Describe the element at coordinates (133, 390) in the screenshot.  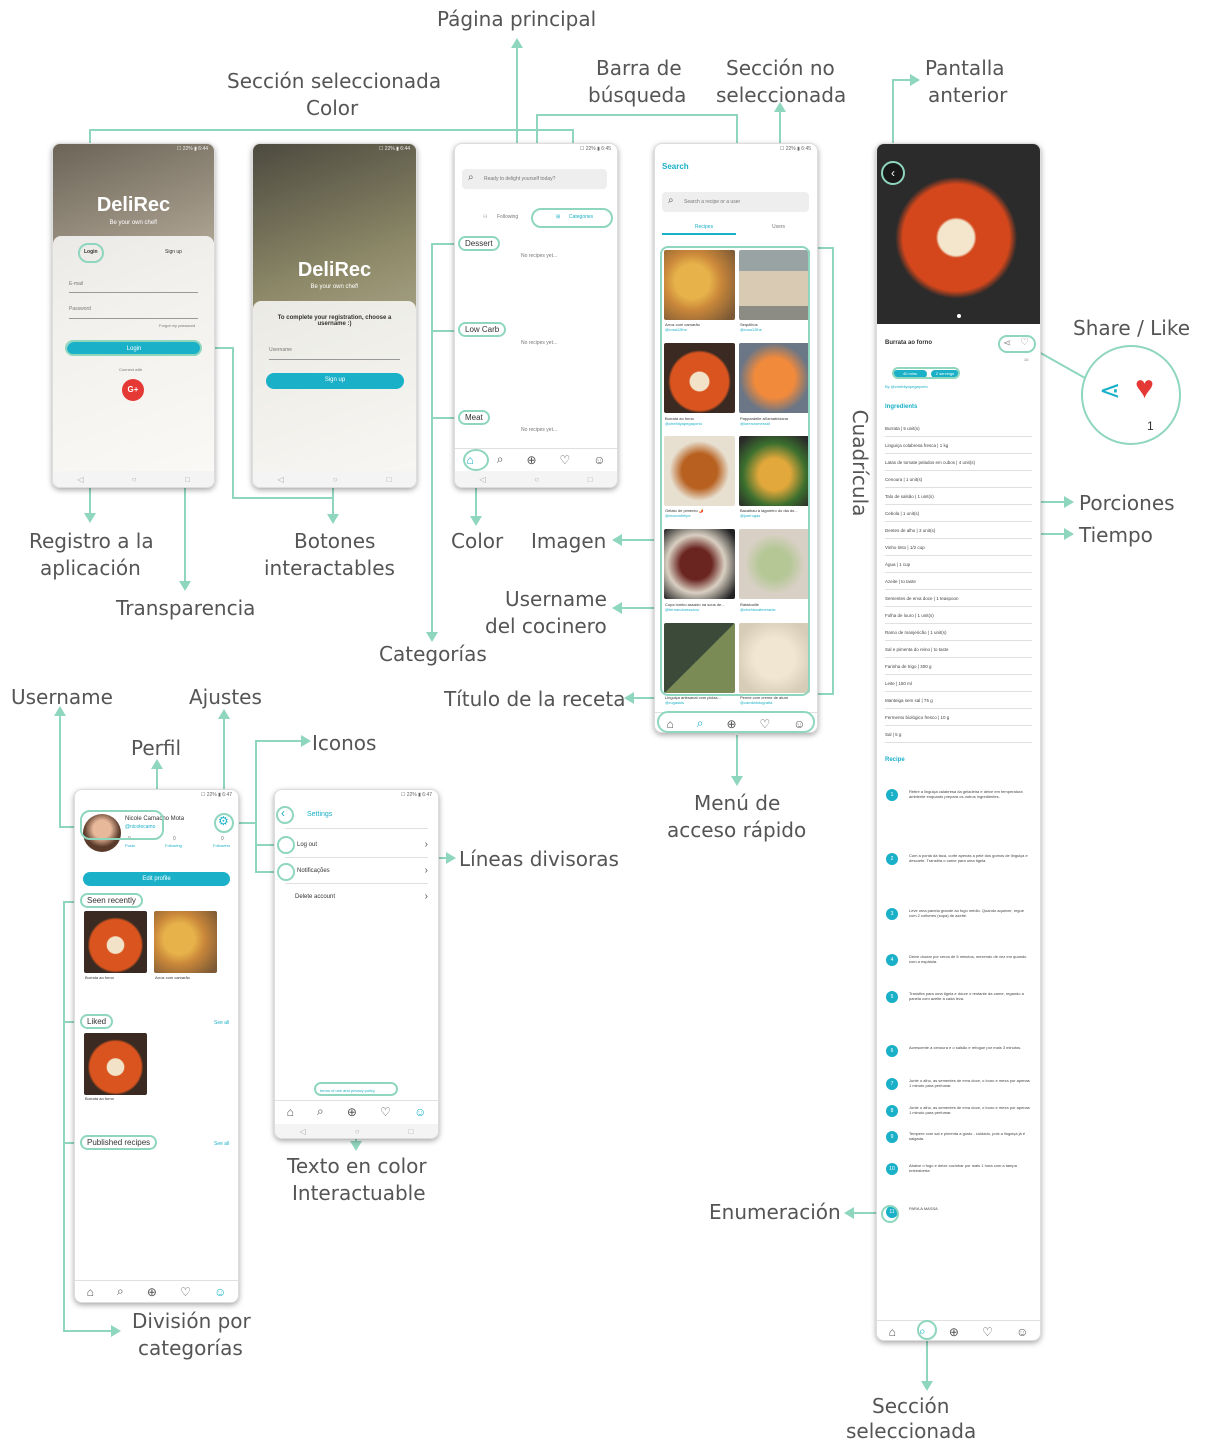
I see `google-icon: G+` at that location.